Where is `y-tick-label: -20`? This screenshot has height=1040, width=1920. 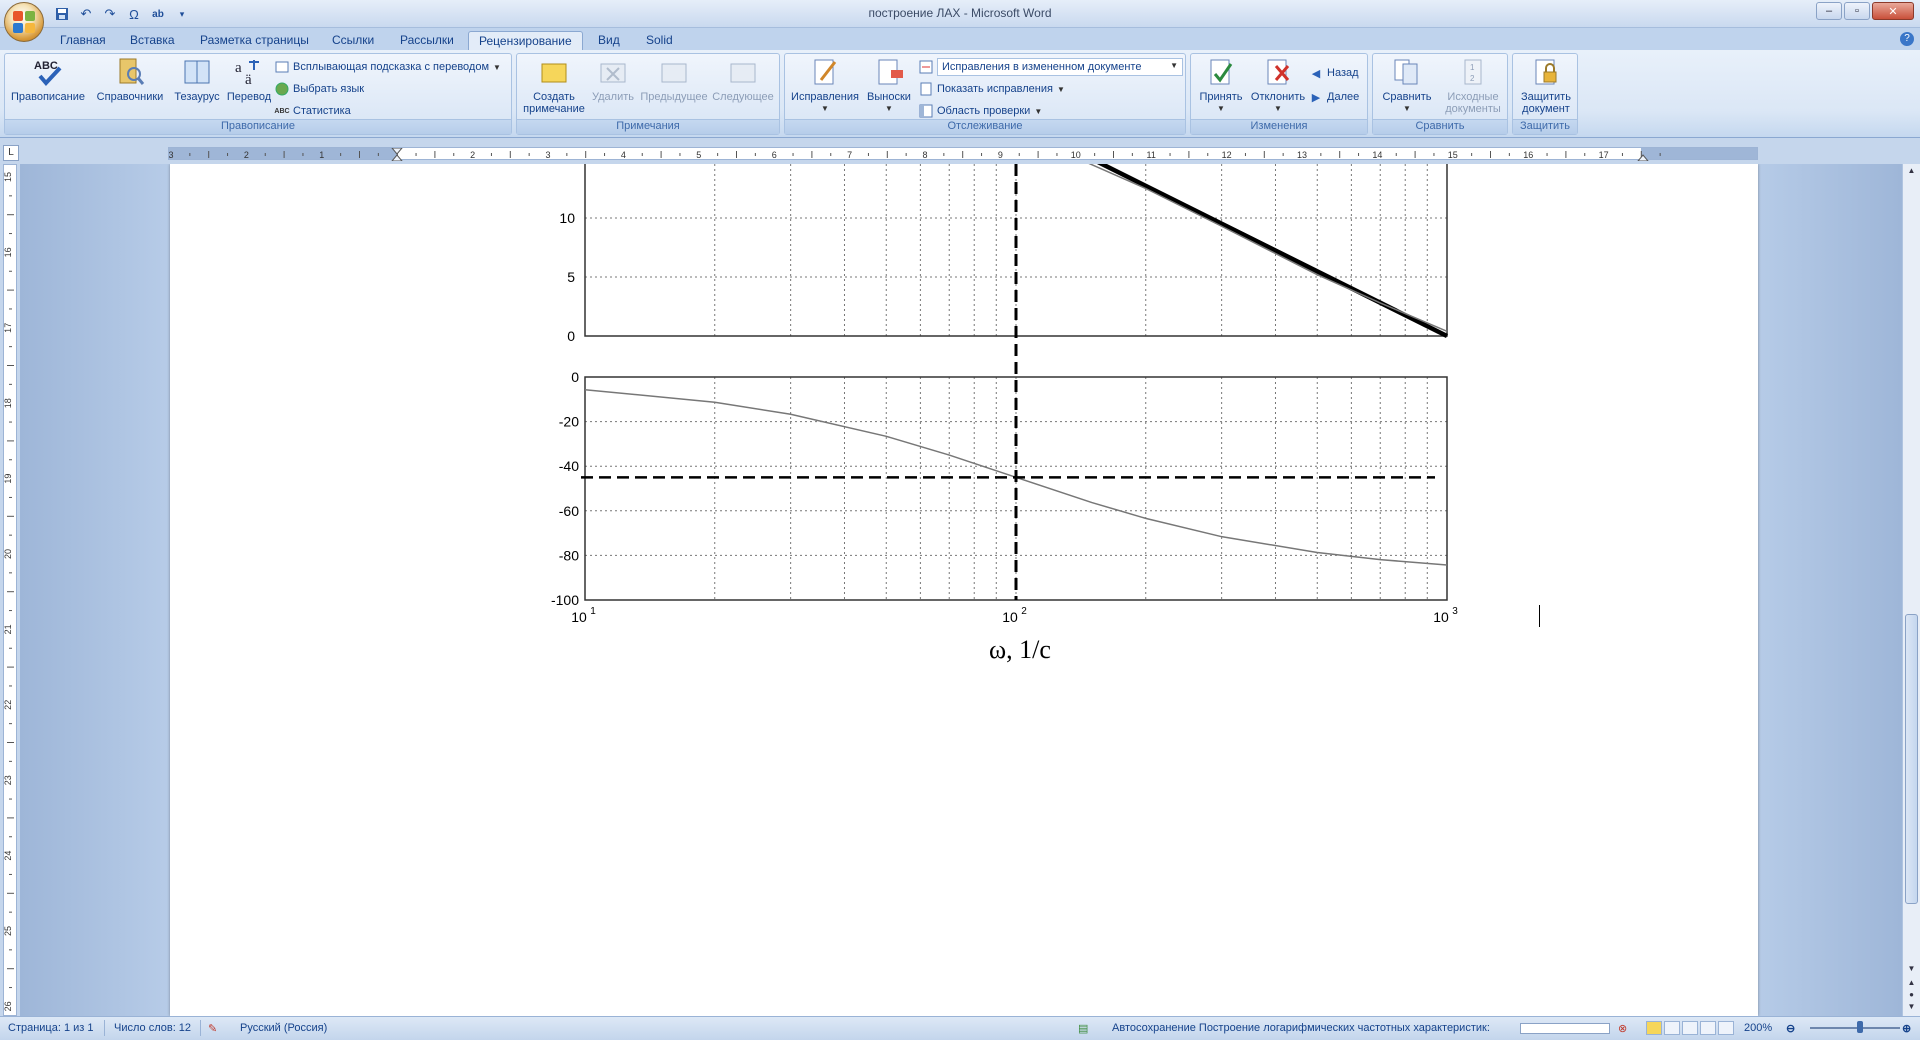
y-tick-label: -20 is located at coordinates (569, 422).